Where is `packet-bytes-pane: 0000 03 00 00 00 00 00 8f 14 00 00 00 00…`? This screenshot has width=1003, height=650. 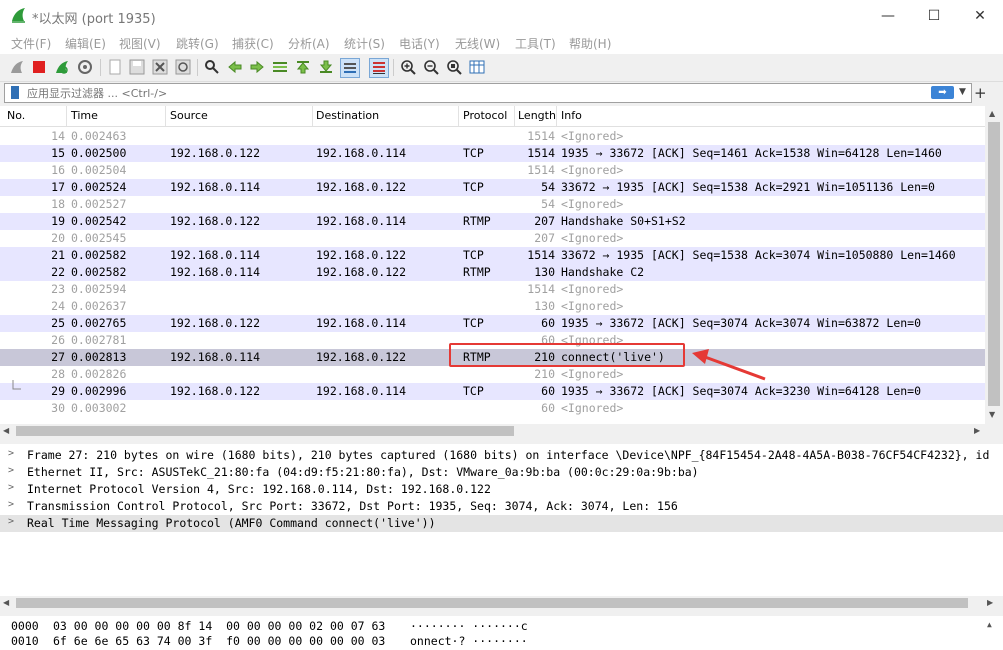
packet-bytes-pane: 0000 03 00 00 00 00 00 8f 14 00 00 00 00… is located at coordinates (501, 633).